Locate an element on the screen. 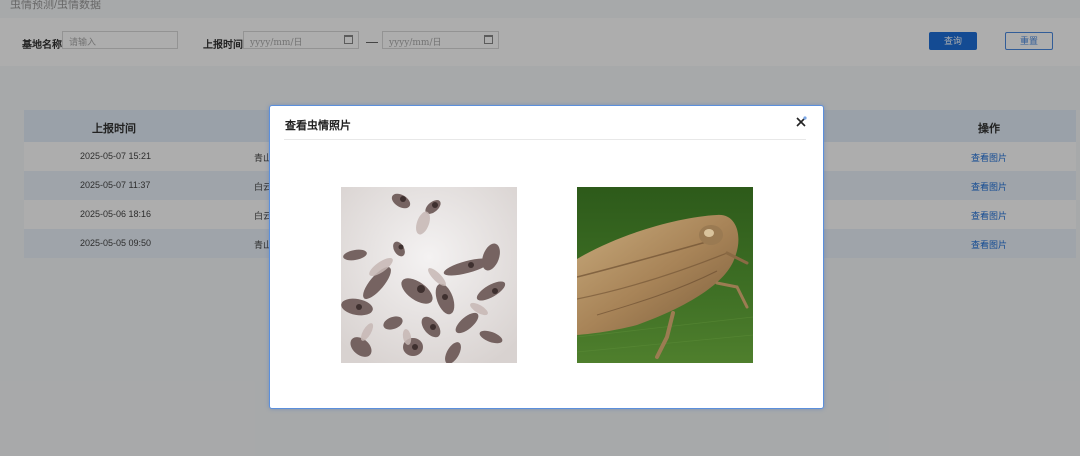 The image size is (1080, 456). insect-trap-photo is located at coordinates (429, 275).